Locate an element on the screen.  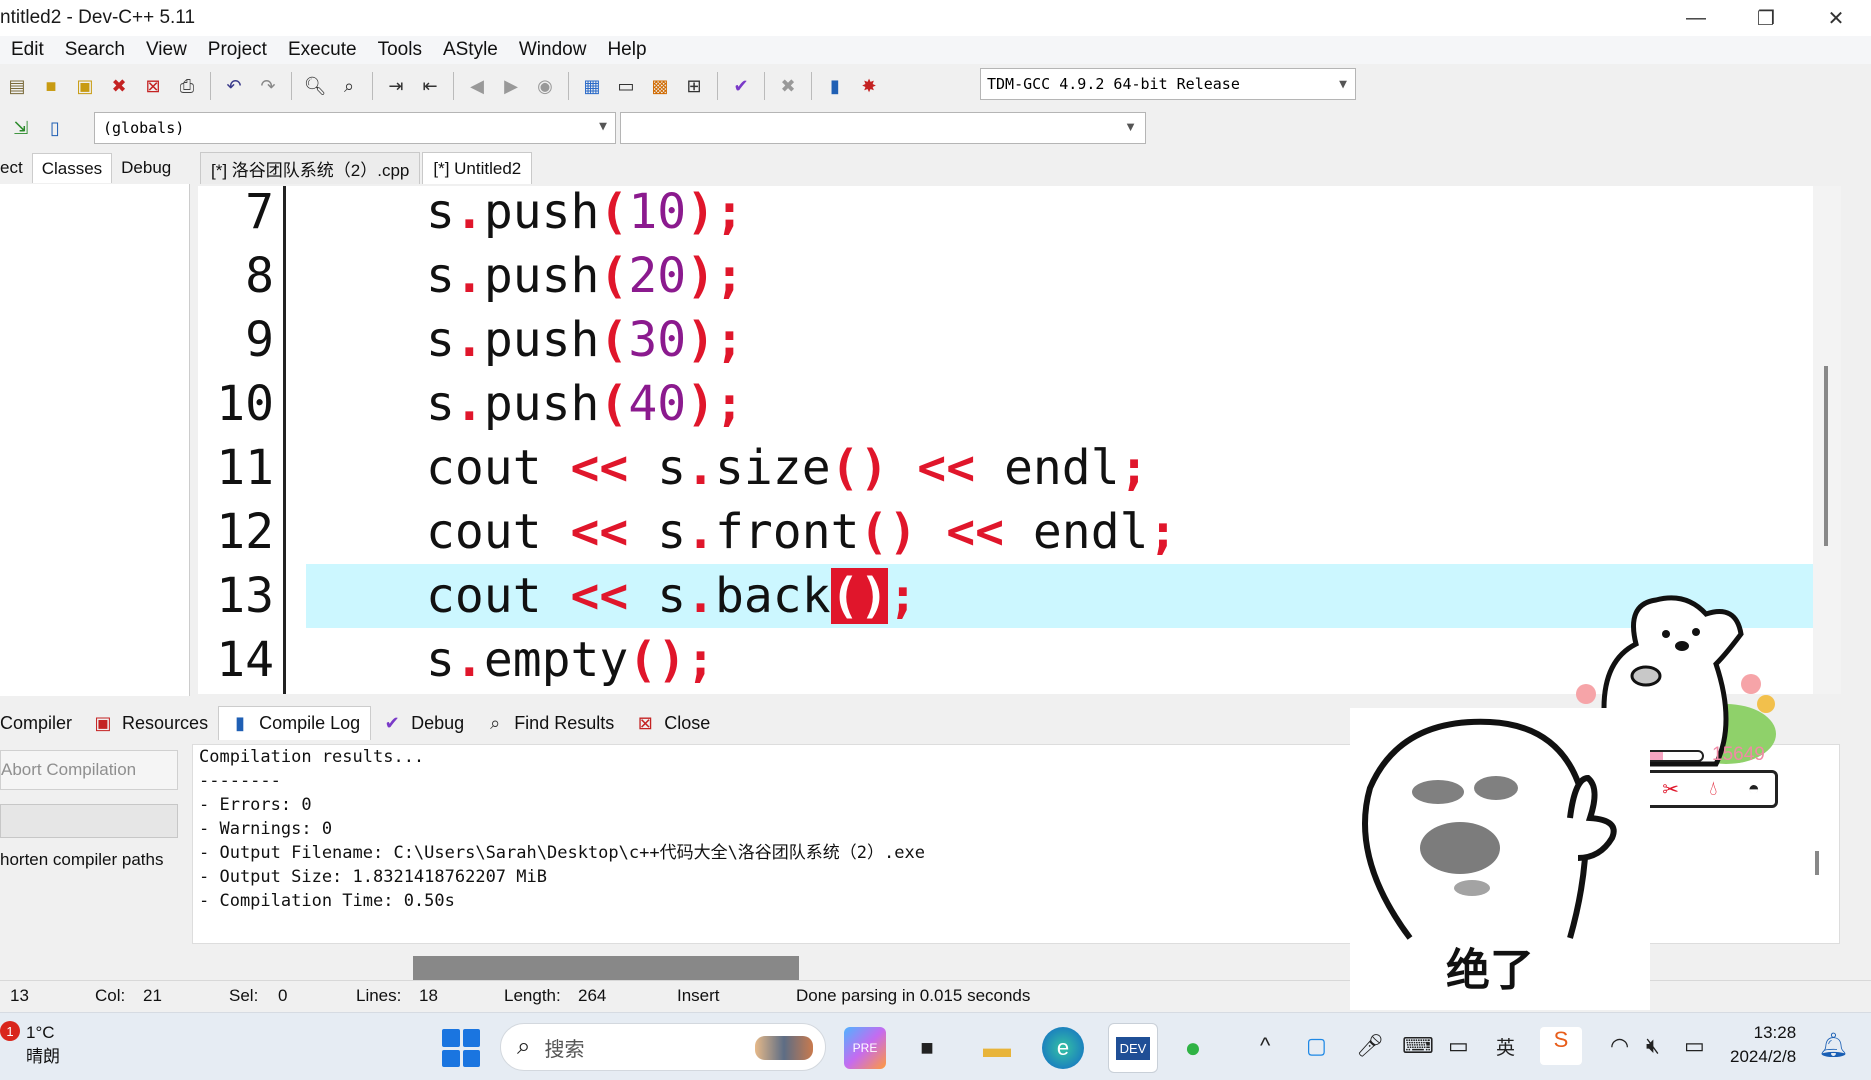
tab-file-luogu: [*] 洛谷团队系统（2）.cpp is located at coordinates (310, 168).